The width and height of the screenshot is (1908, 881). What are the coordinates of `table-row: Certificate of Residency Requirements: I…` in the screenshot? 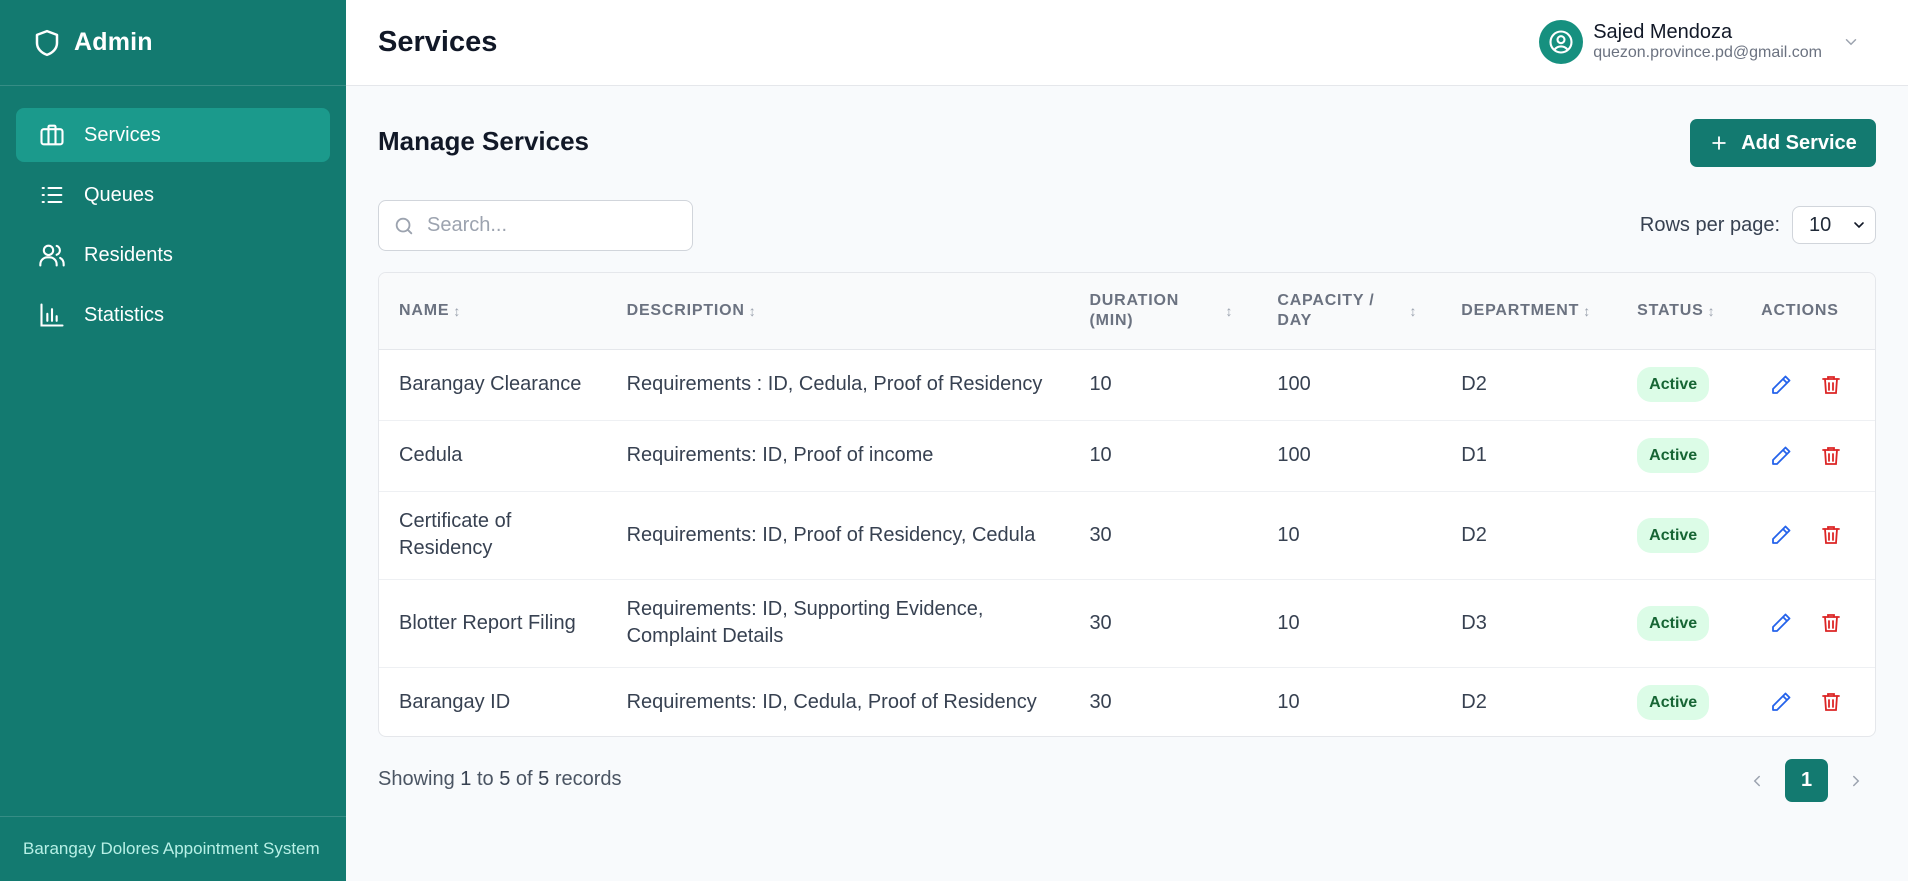 It's located at (1127, 535).